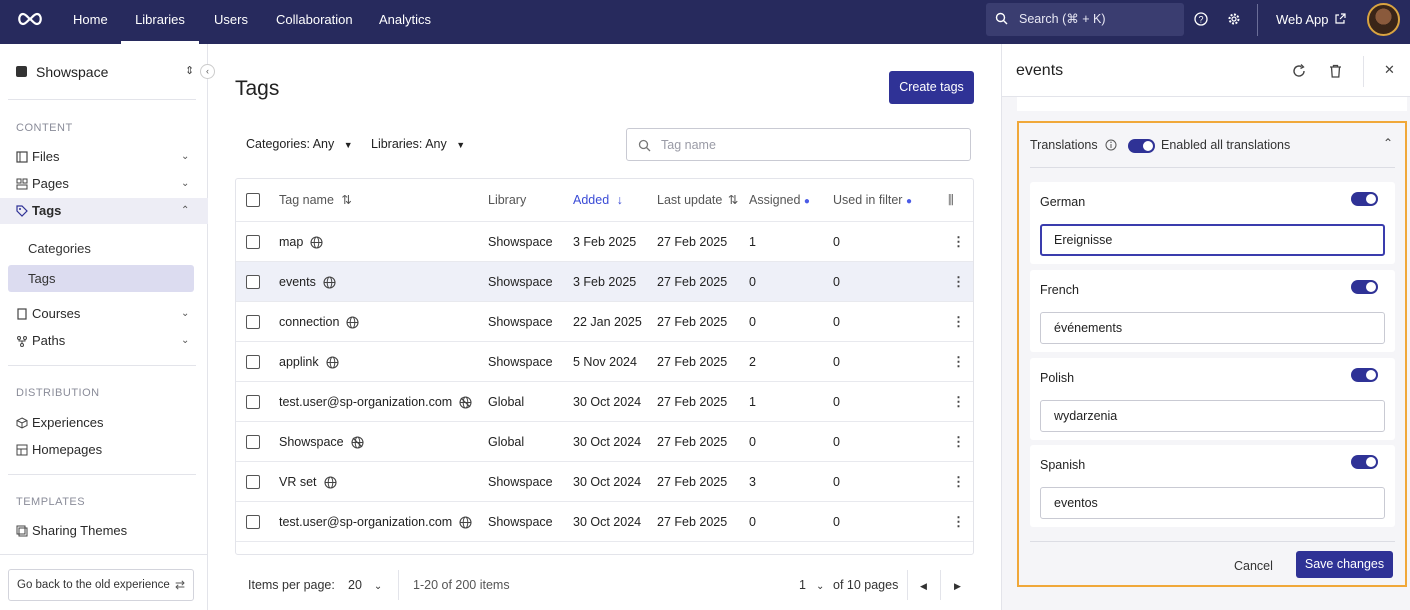 The width and height of the screenshot is (1410, 610). Describe the element at coordinates (1212, 503) in the screenshot. I see `translation-input: eventos` at that location.